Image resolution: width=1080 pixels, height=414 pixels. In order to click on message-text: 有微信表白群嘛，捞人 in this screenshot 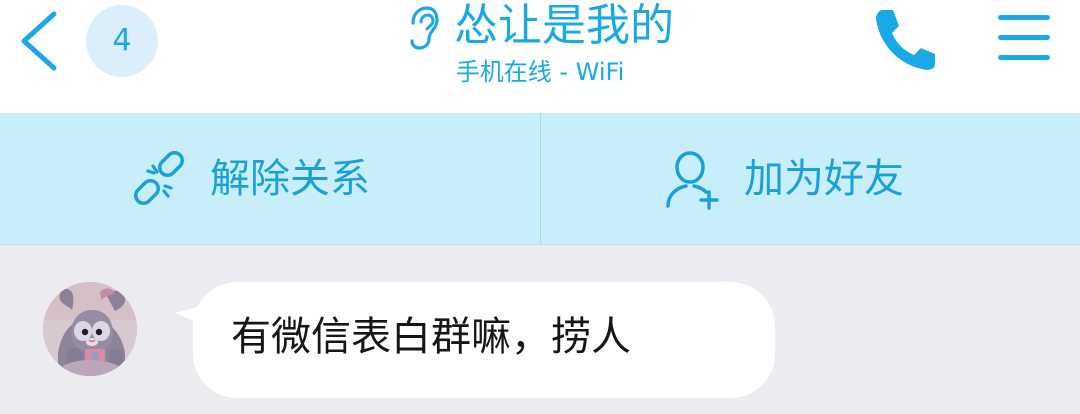, I will do `click(431, 337)`.